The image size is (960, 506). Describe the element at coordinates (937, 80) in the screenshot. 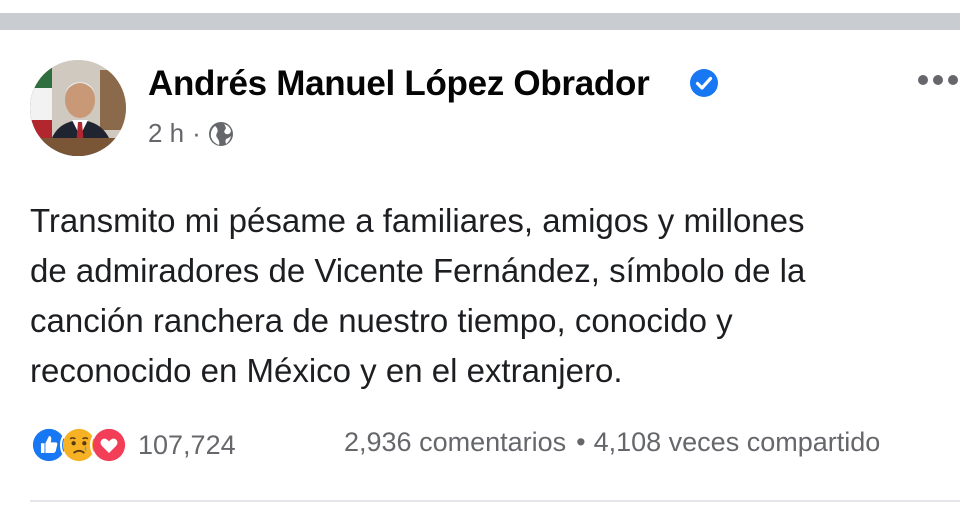

I see `more-options-icon` at that location.